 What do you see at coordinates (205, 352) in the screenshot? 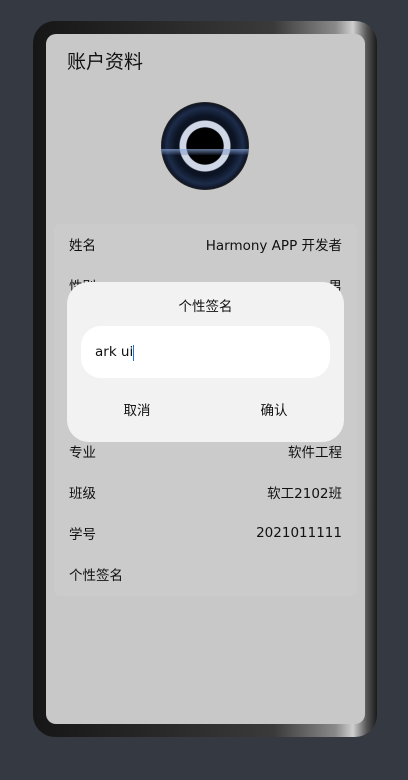
I see `signature-input` at bounding box center [205, 352].